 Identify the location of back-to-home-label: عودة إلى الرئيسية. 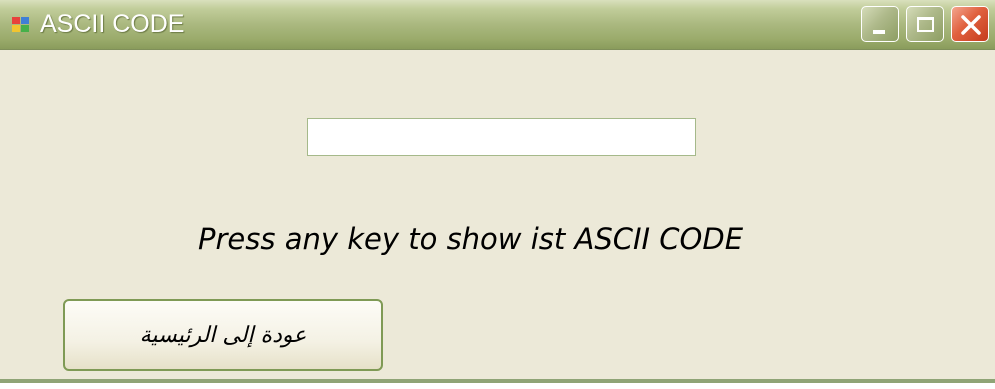
(223, 335).